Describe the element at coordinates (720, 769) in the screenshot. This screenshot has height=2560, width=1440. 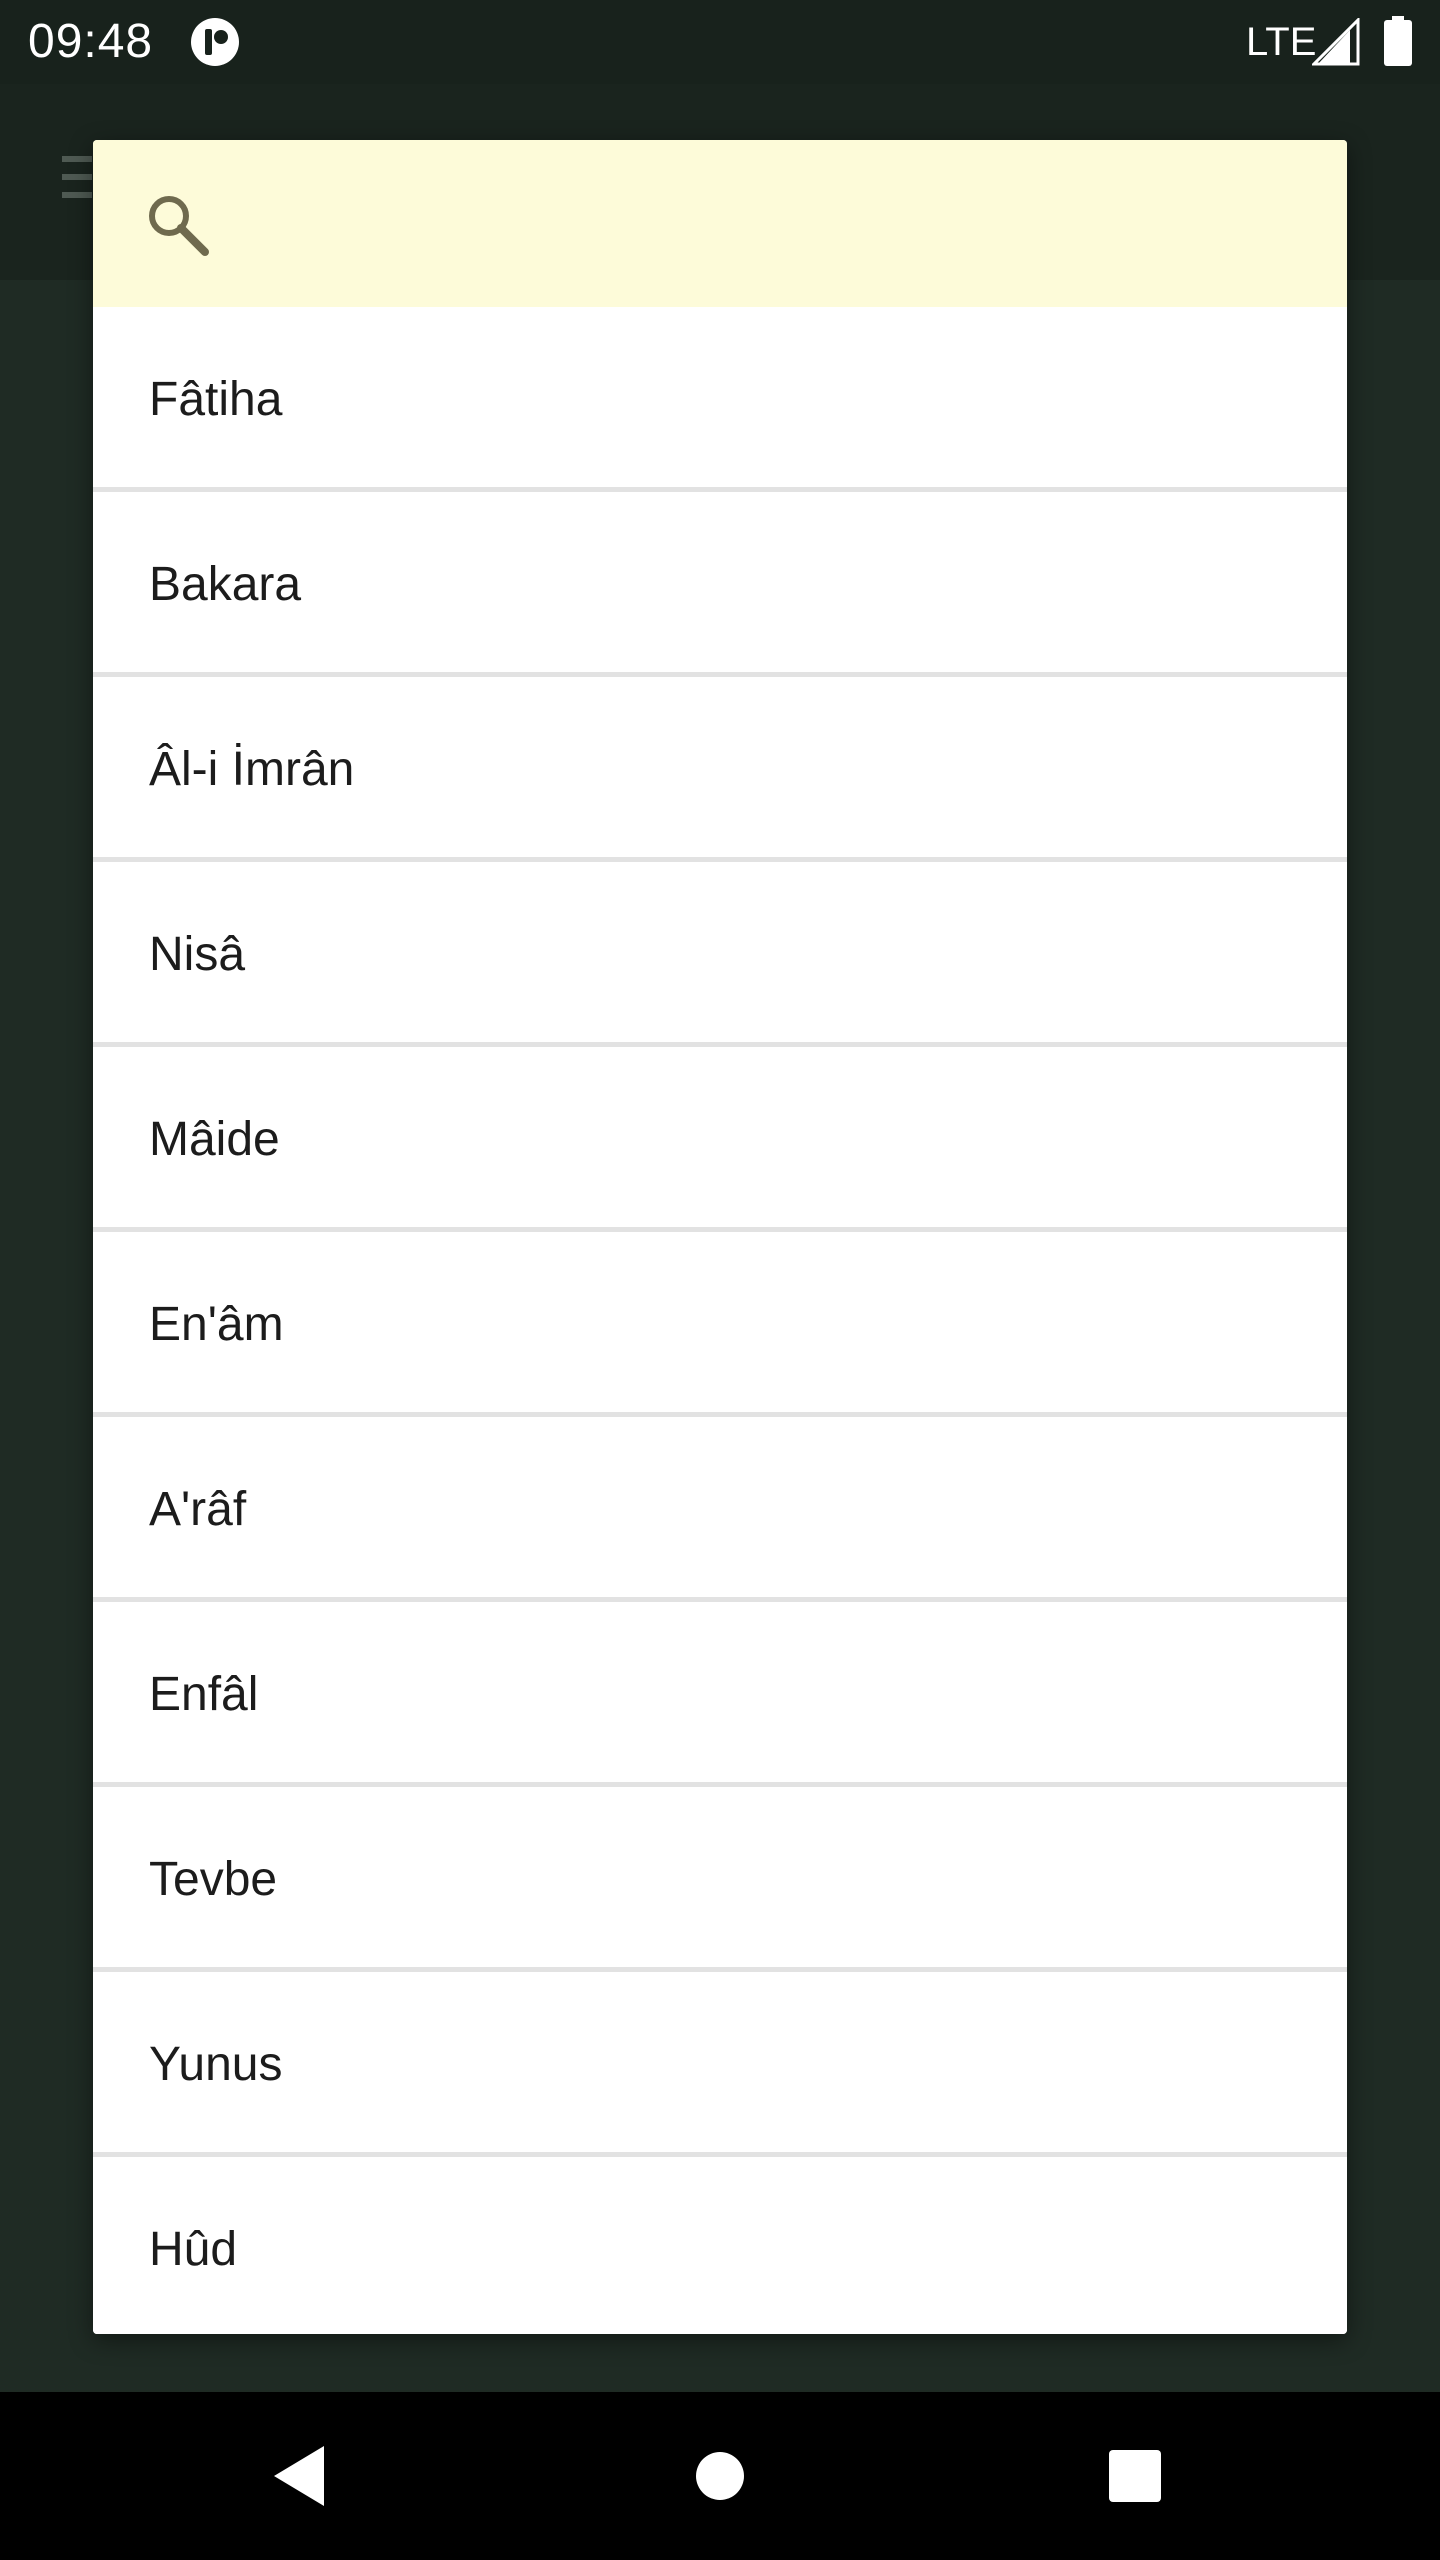
I see `list-item: Âl-i İmrân` at that location.